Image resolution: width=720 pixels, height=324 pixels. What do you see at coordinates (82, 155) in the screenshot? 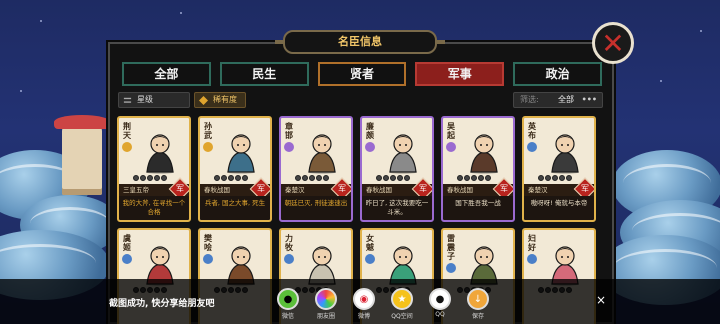
I see `bg-tower` at bounding box center [82, 155].